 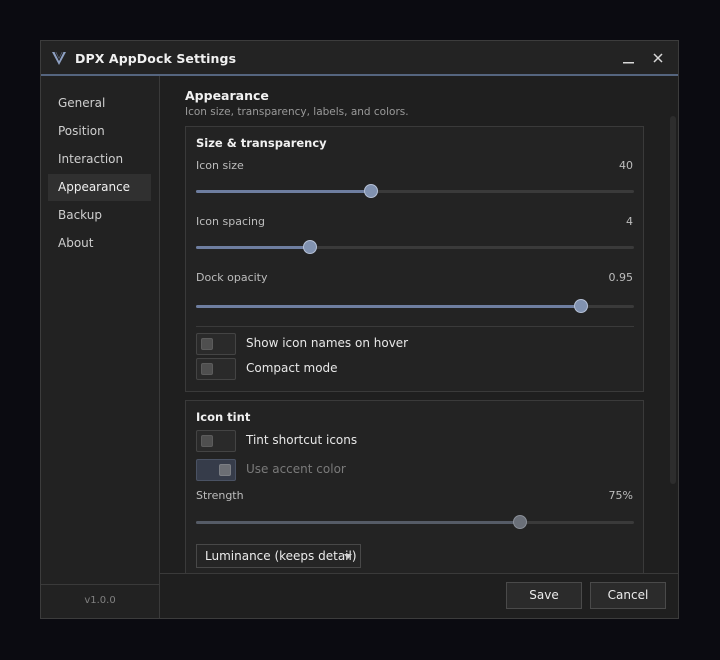 What do you see at coordinates (216, 470) in the screenshot?
I see `use-accent-toggle` at bounding box center [216, 470].